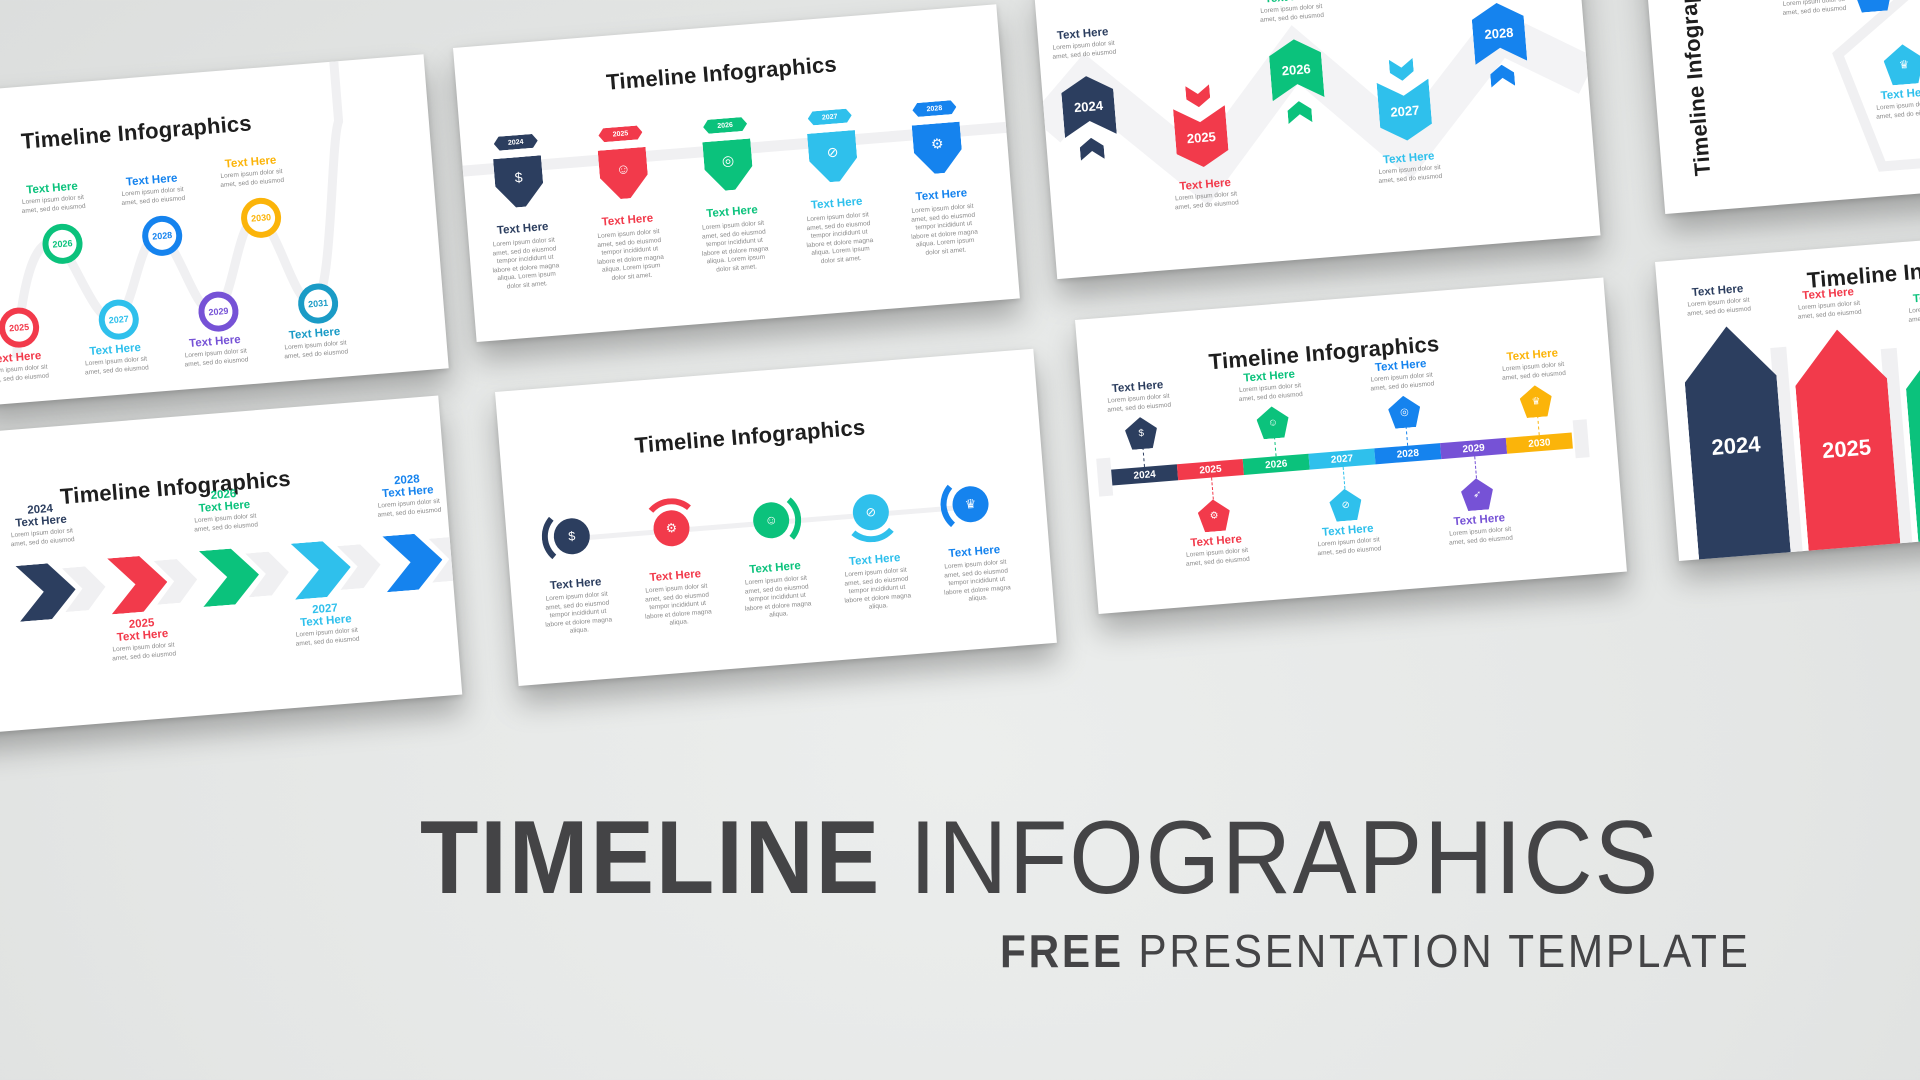 Image resolution: width=1920 pixels, height=1080 pixels. Describe the element at coordinates (1444, 951) in the screenshot. I see `hero-subtitle-light: PRESENTATION TEMPLATE` at that location.